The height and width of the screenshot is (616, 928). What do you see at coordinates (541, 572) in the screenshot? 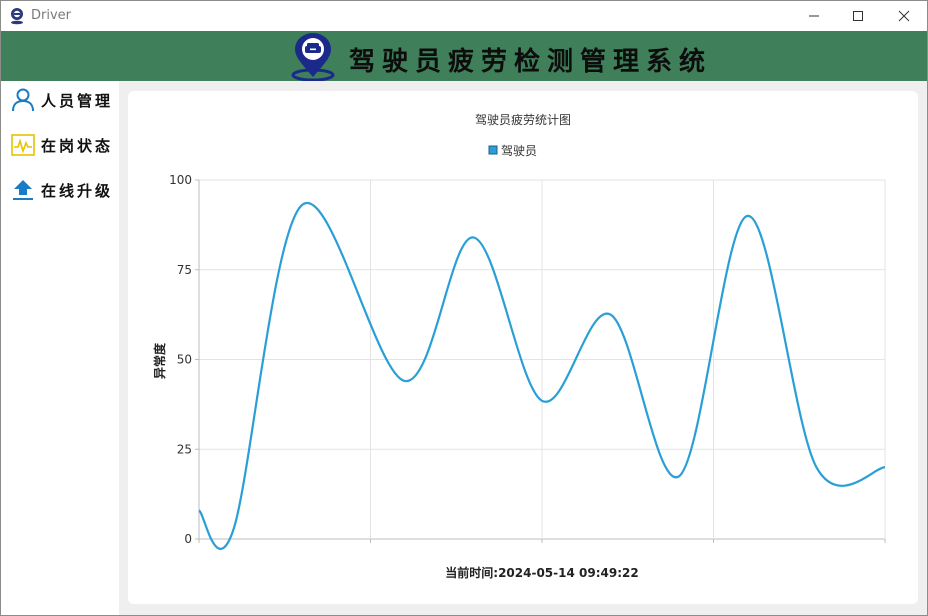
I see `x-axis-label: 当前时间:2024-05-14 09:49:22` at bounding box center [541, 572].